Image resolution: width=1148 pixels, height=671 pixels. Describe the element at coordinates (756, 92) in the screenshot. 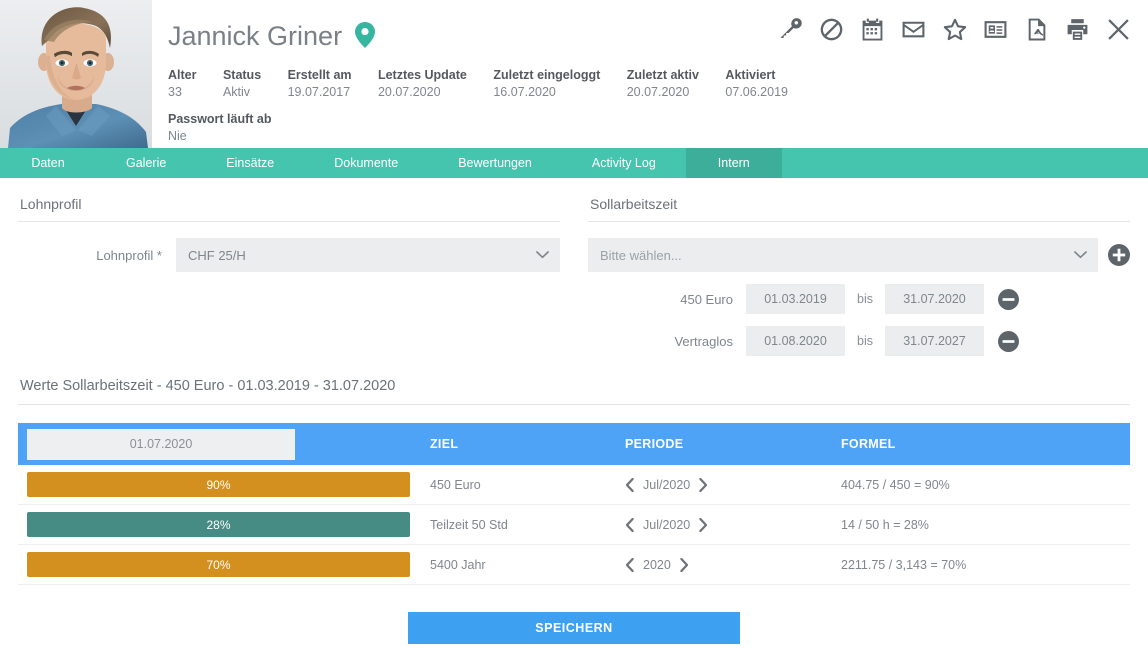

I see `meta-value: 07.06.2019` at that location.